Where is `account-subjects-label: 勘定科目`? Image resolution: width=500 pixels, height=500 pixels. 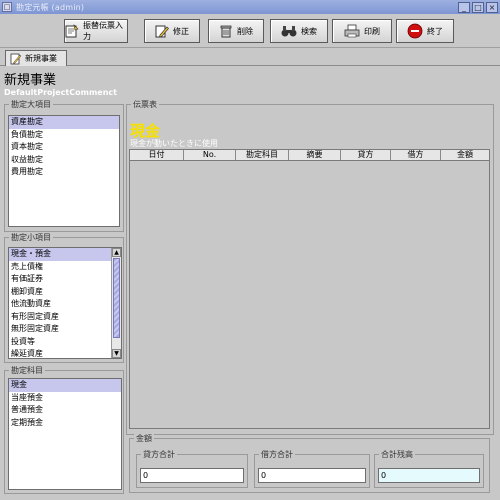 account-subjects-label: 勘定科目 is located at coordinates (27, 370).